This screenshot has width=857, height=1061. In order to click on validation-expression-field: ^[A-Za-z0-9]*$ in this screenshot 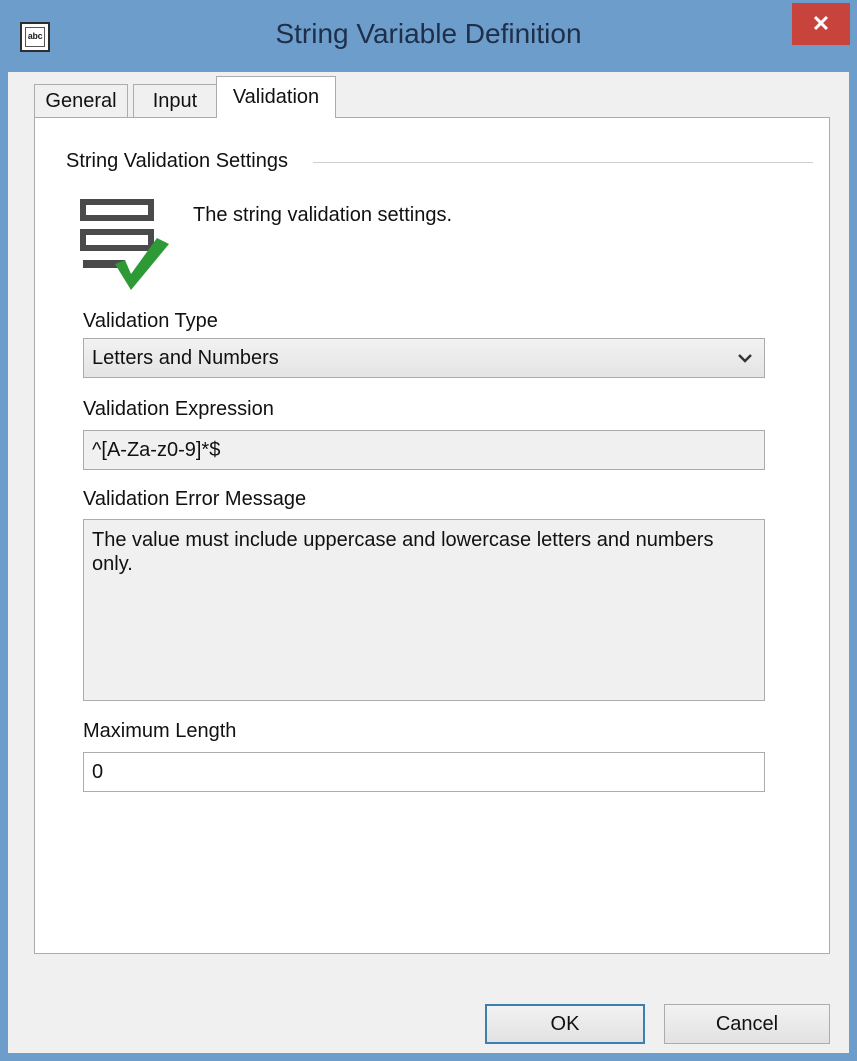, I will do `click(424, 450)`.